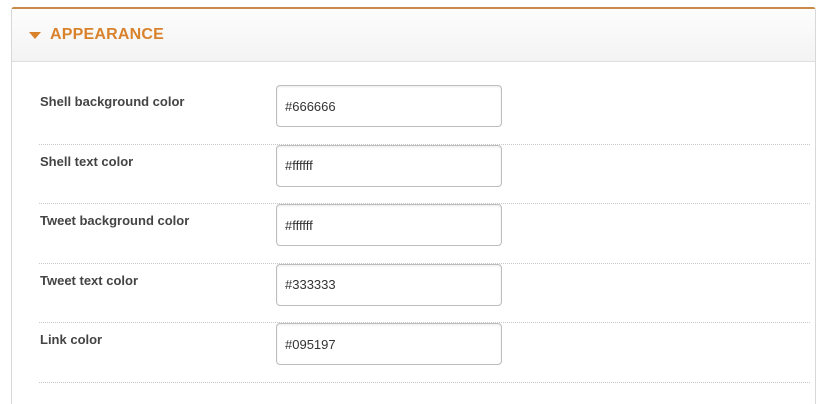  What do you see at coordinates (112, 101) in the screenshot?
I see `field-label: Shell background color` at bounding box center [112, 101].